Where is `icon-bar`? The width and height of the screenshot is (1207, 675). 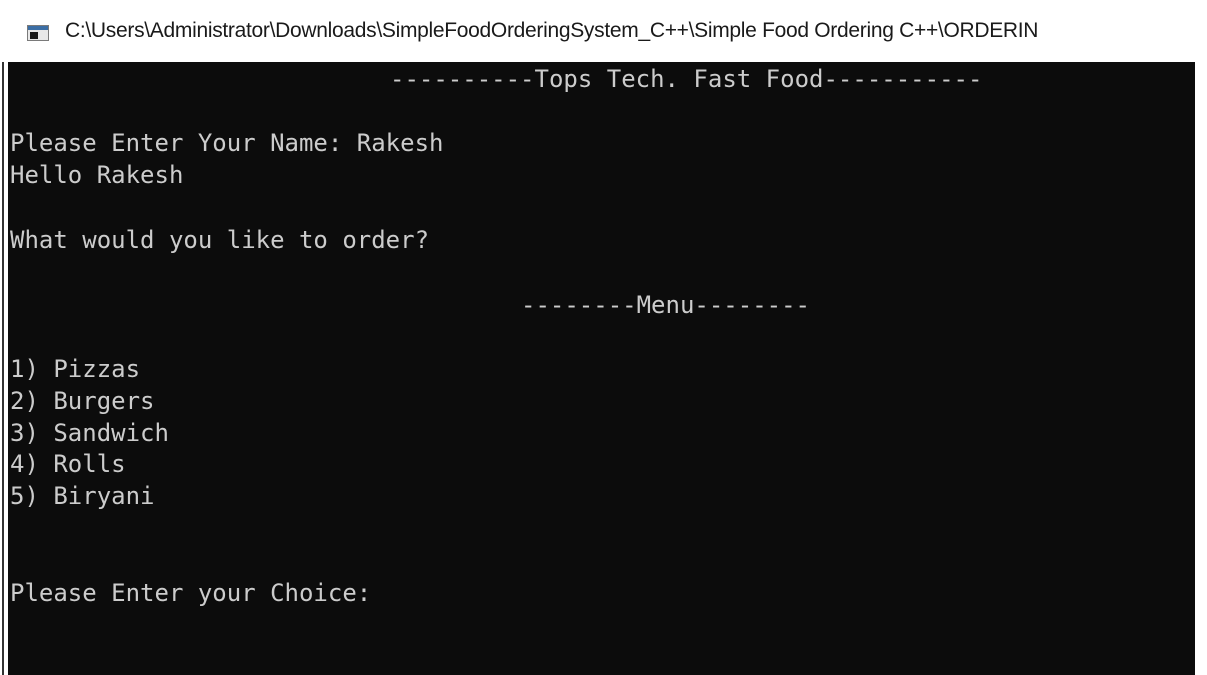
icon-bar is located at coordinates (38, 28).